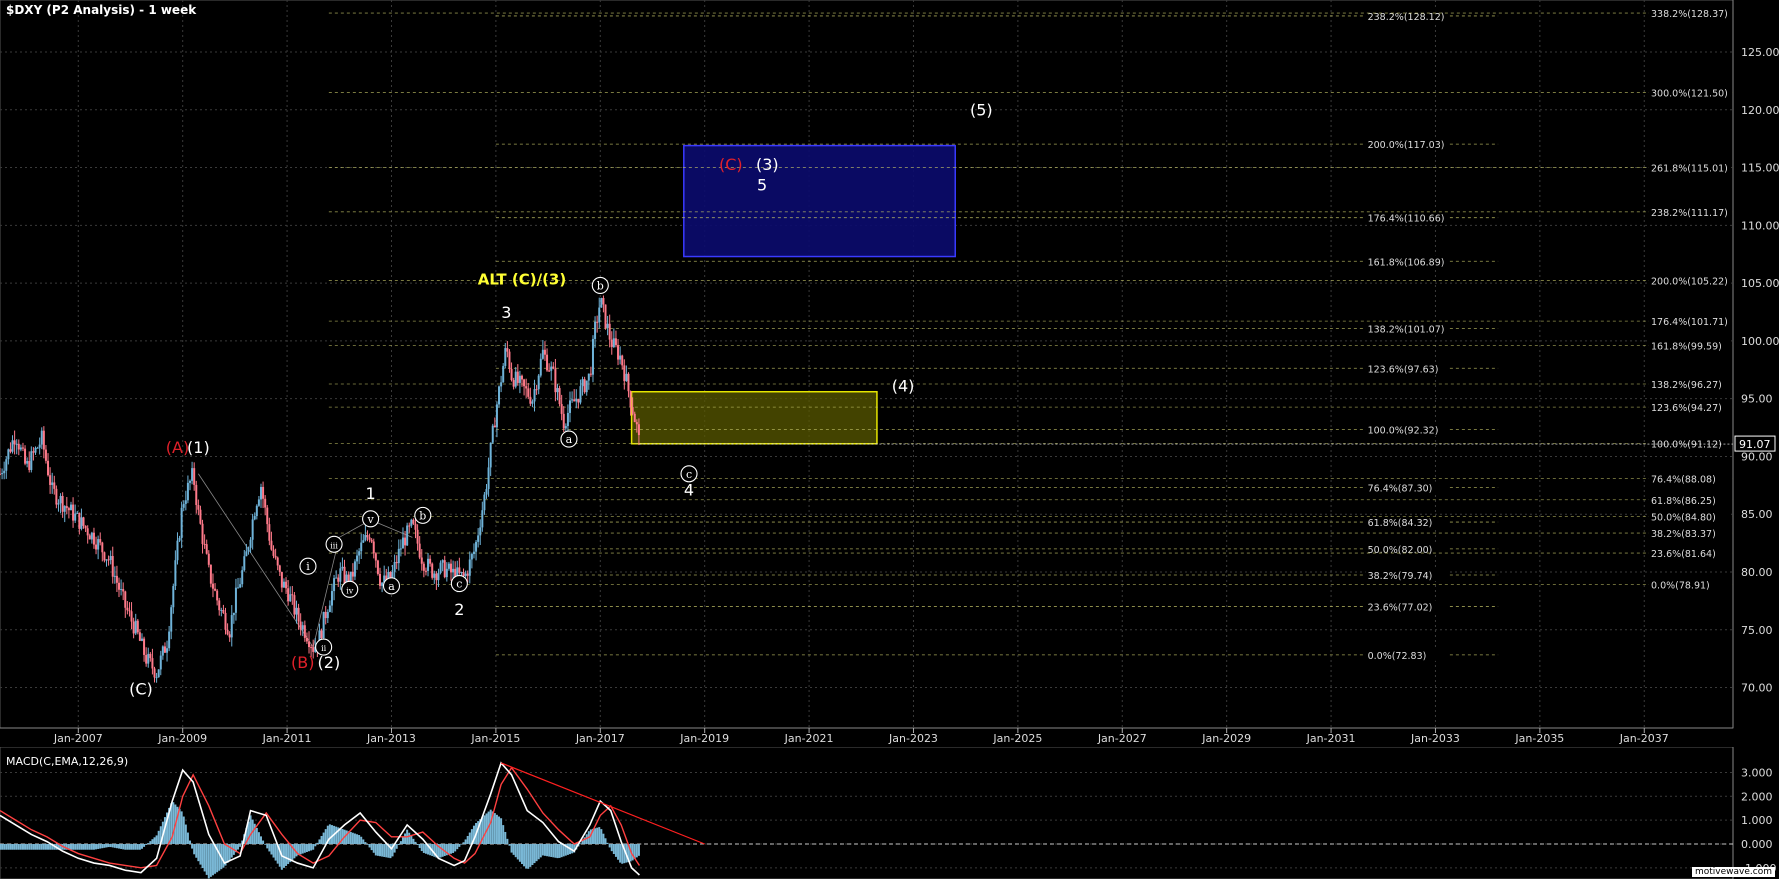 The image size is (1779, 879). What do you see at coordinates (334, 545) in the screenshot?
I see `circled-label-text: iii` at bounding box center [334, 545].